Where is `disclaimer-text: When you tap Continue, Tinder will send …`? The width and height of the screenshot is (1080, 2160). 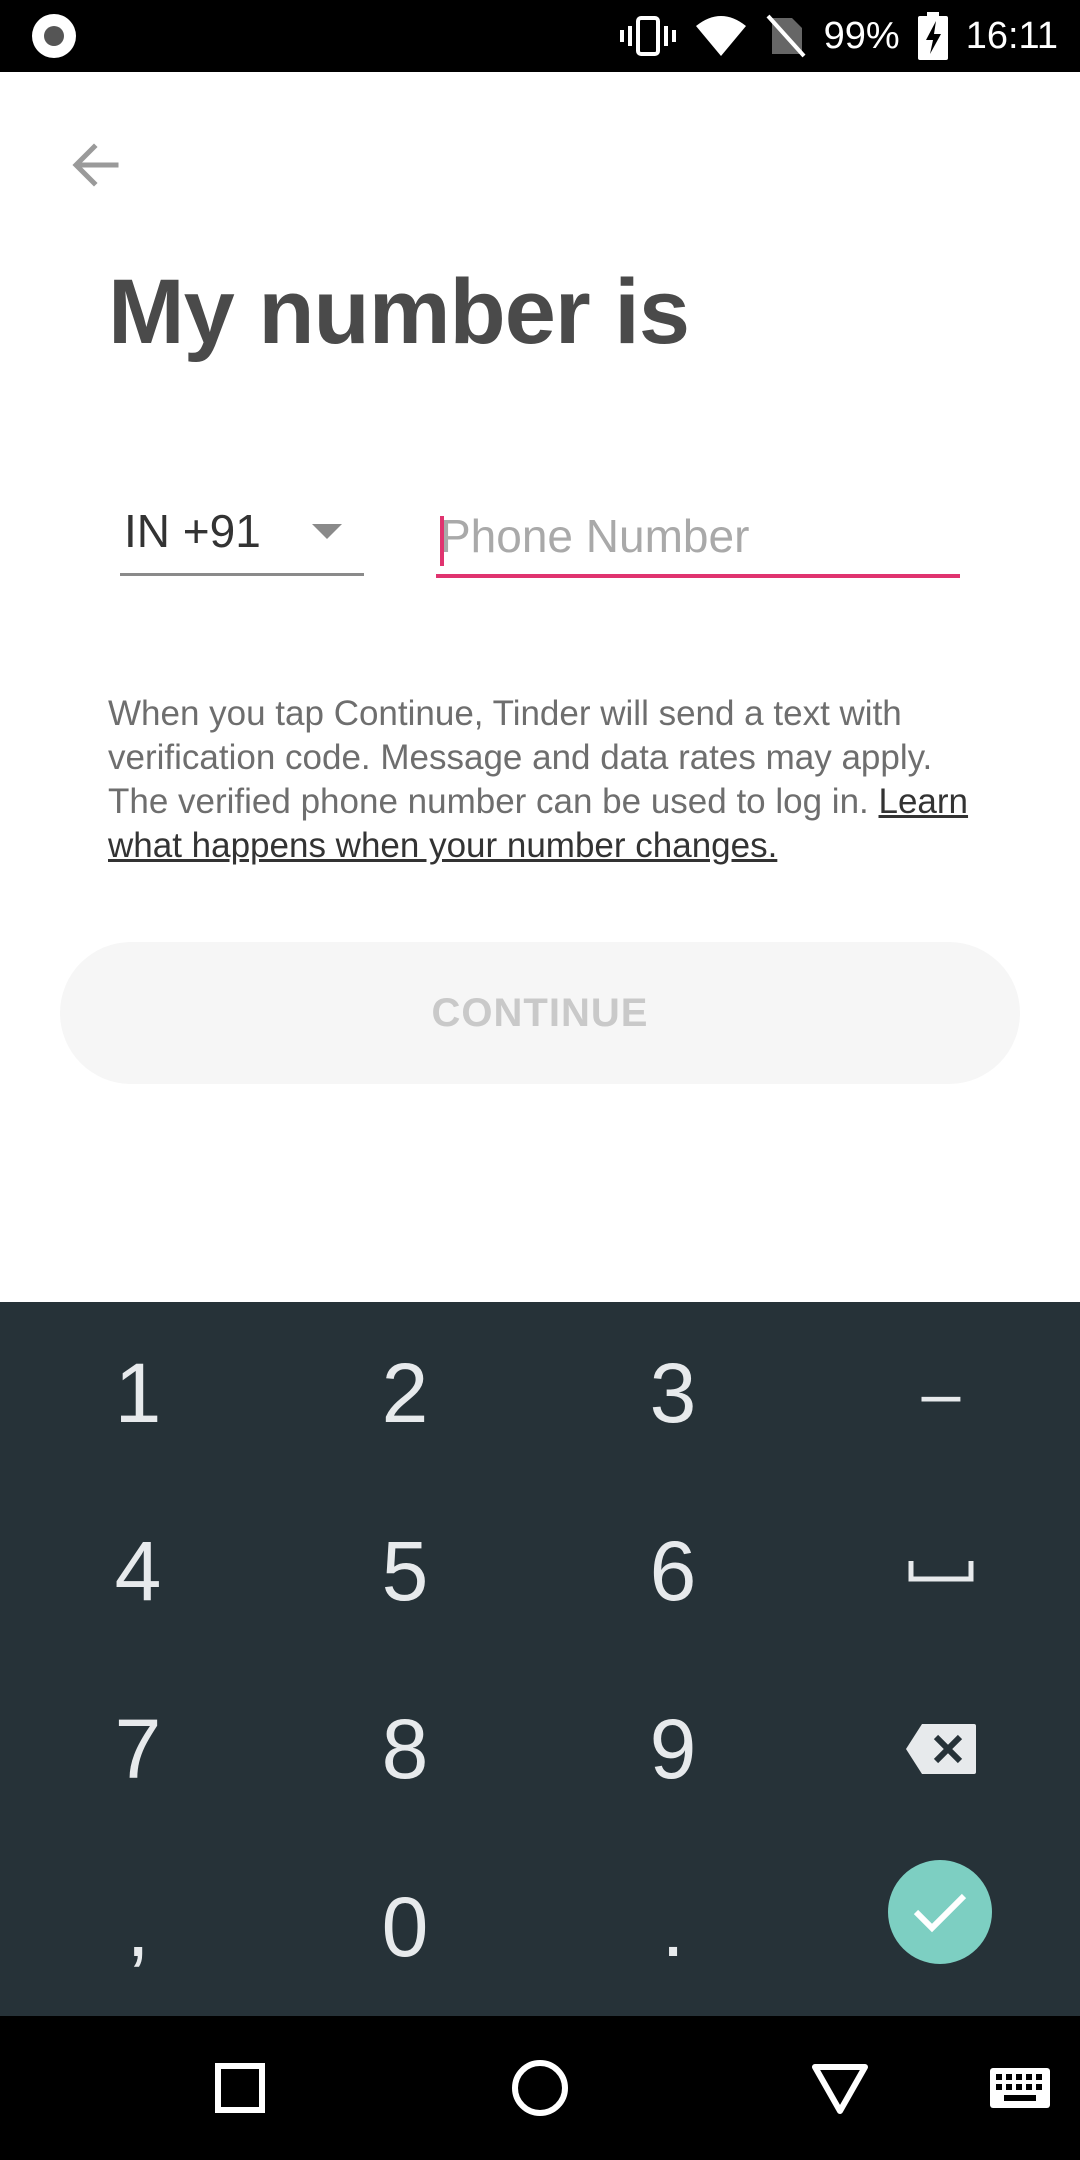 disclaimer-text: When you tap Continue, Tinder will send … is located at coordinates (548, 780).